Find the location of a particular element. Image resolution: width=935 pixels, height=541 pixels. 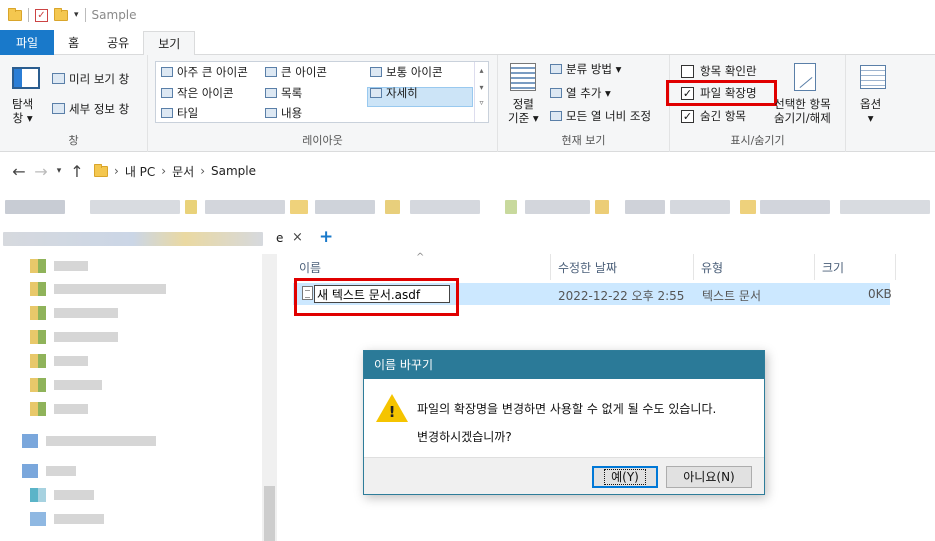

group-by-button: 분류 방법 ▾ is located at coordinates (593, 69).